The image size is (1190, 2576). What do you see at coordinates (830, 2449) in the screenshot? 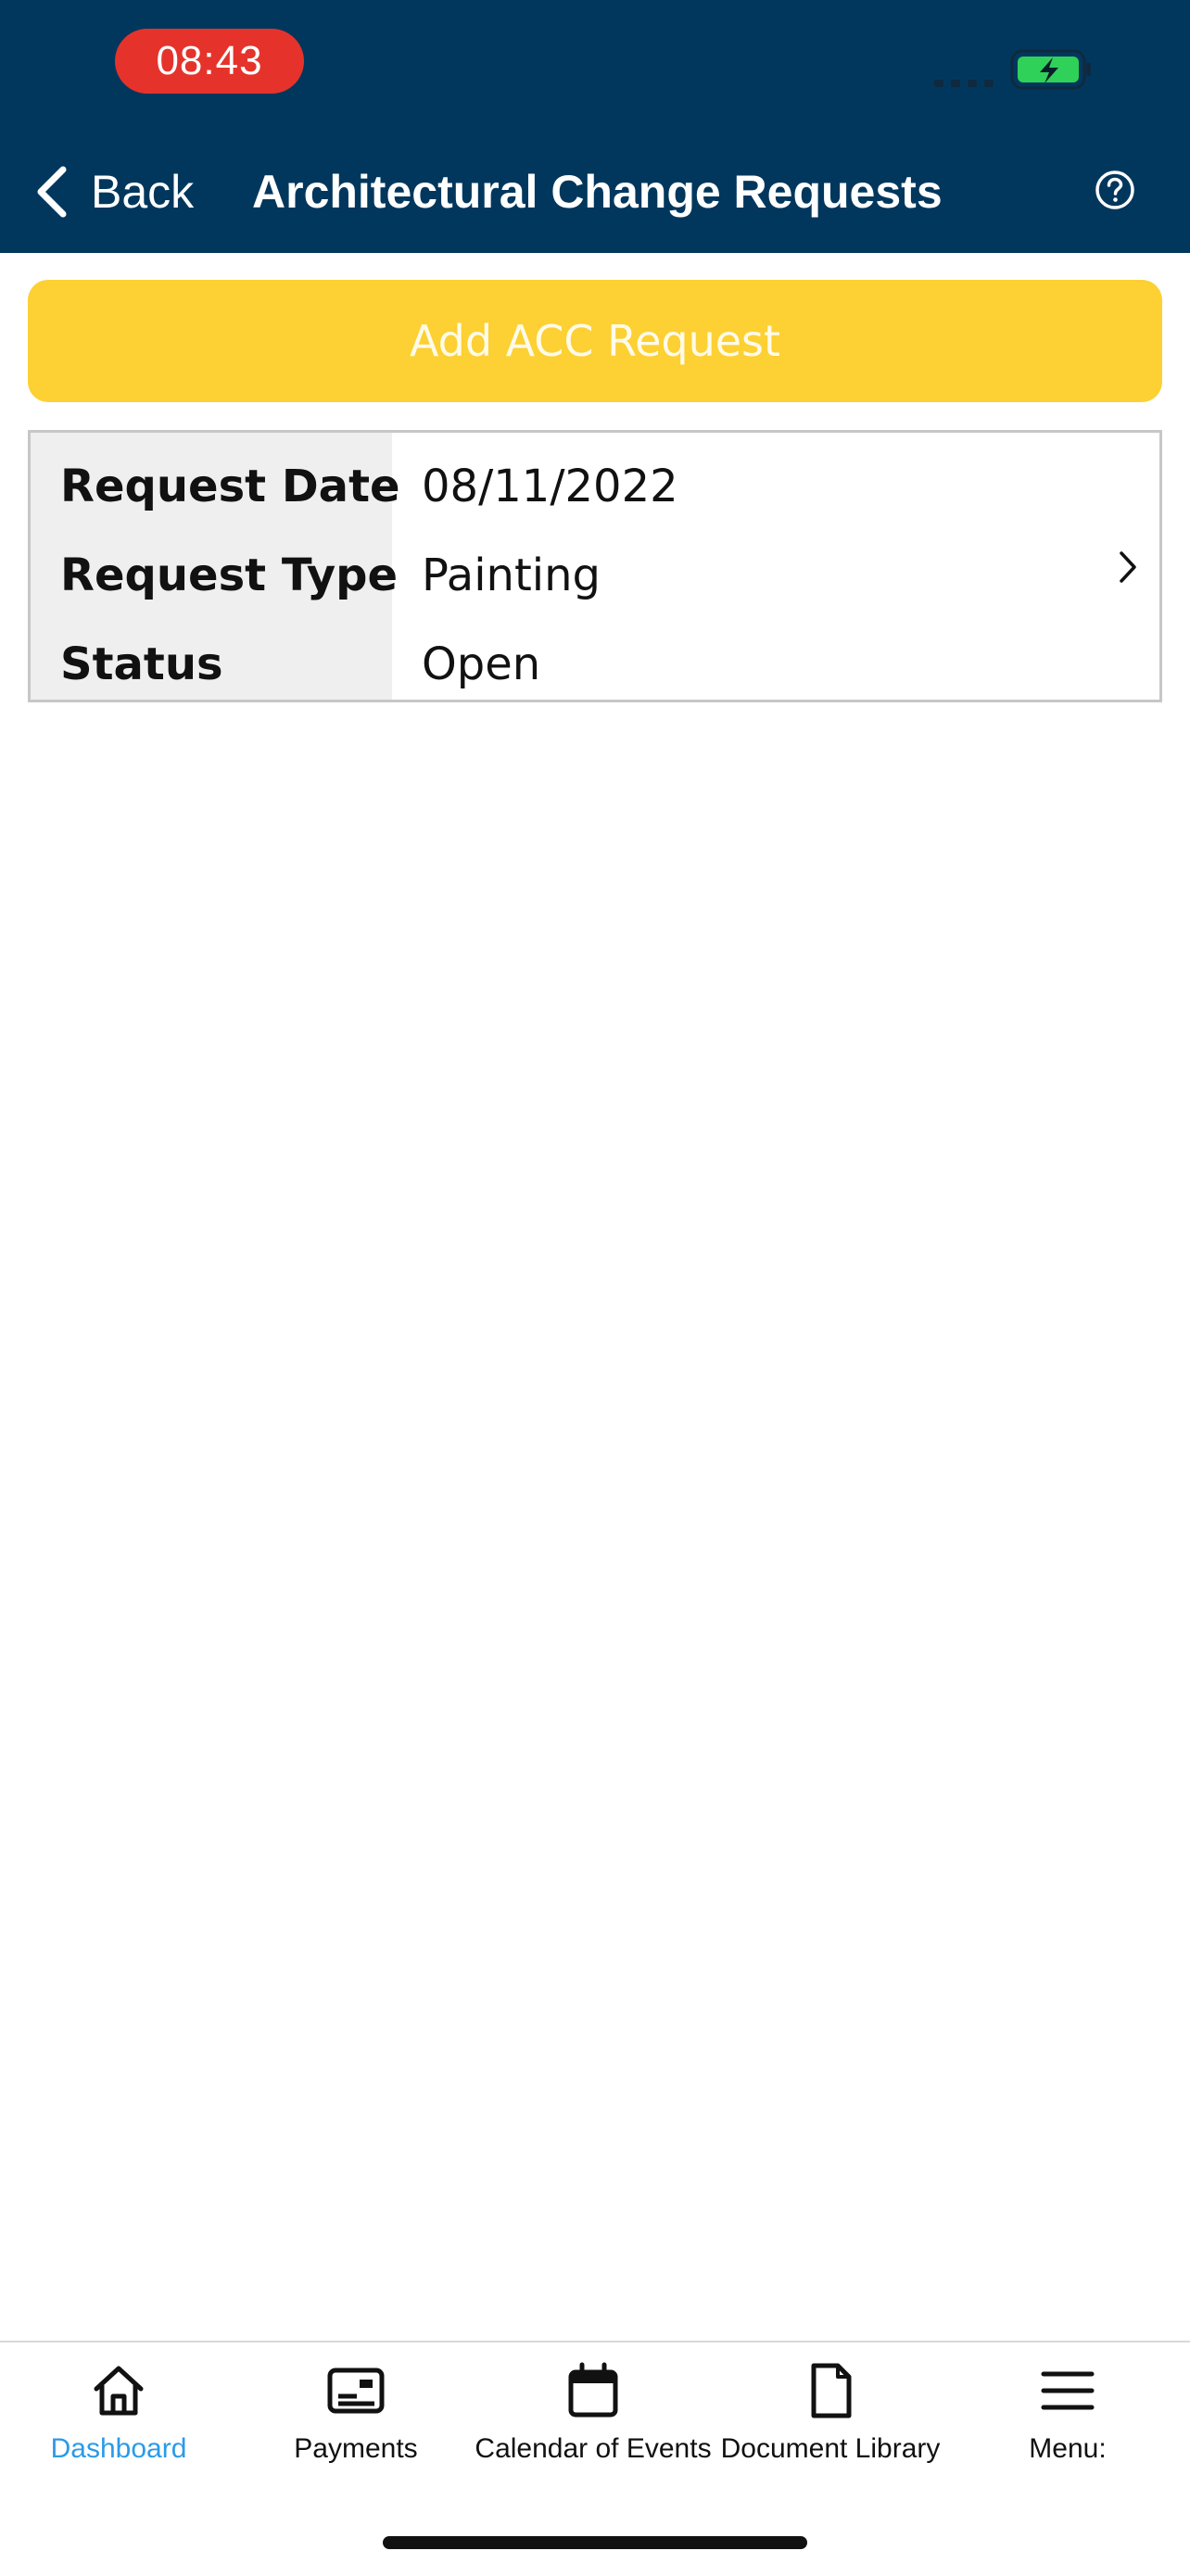
I see `tab-label: Document Library` at bounding box center [830, 2449].